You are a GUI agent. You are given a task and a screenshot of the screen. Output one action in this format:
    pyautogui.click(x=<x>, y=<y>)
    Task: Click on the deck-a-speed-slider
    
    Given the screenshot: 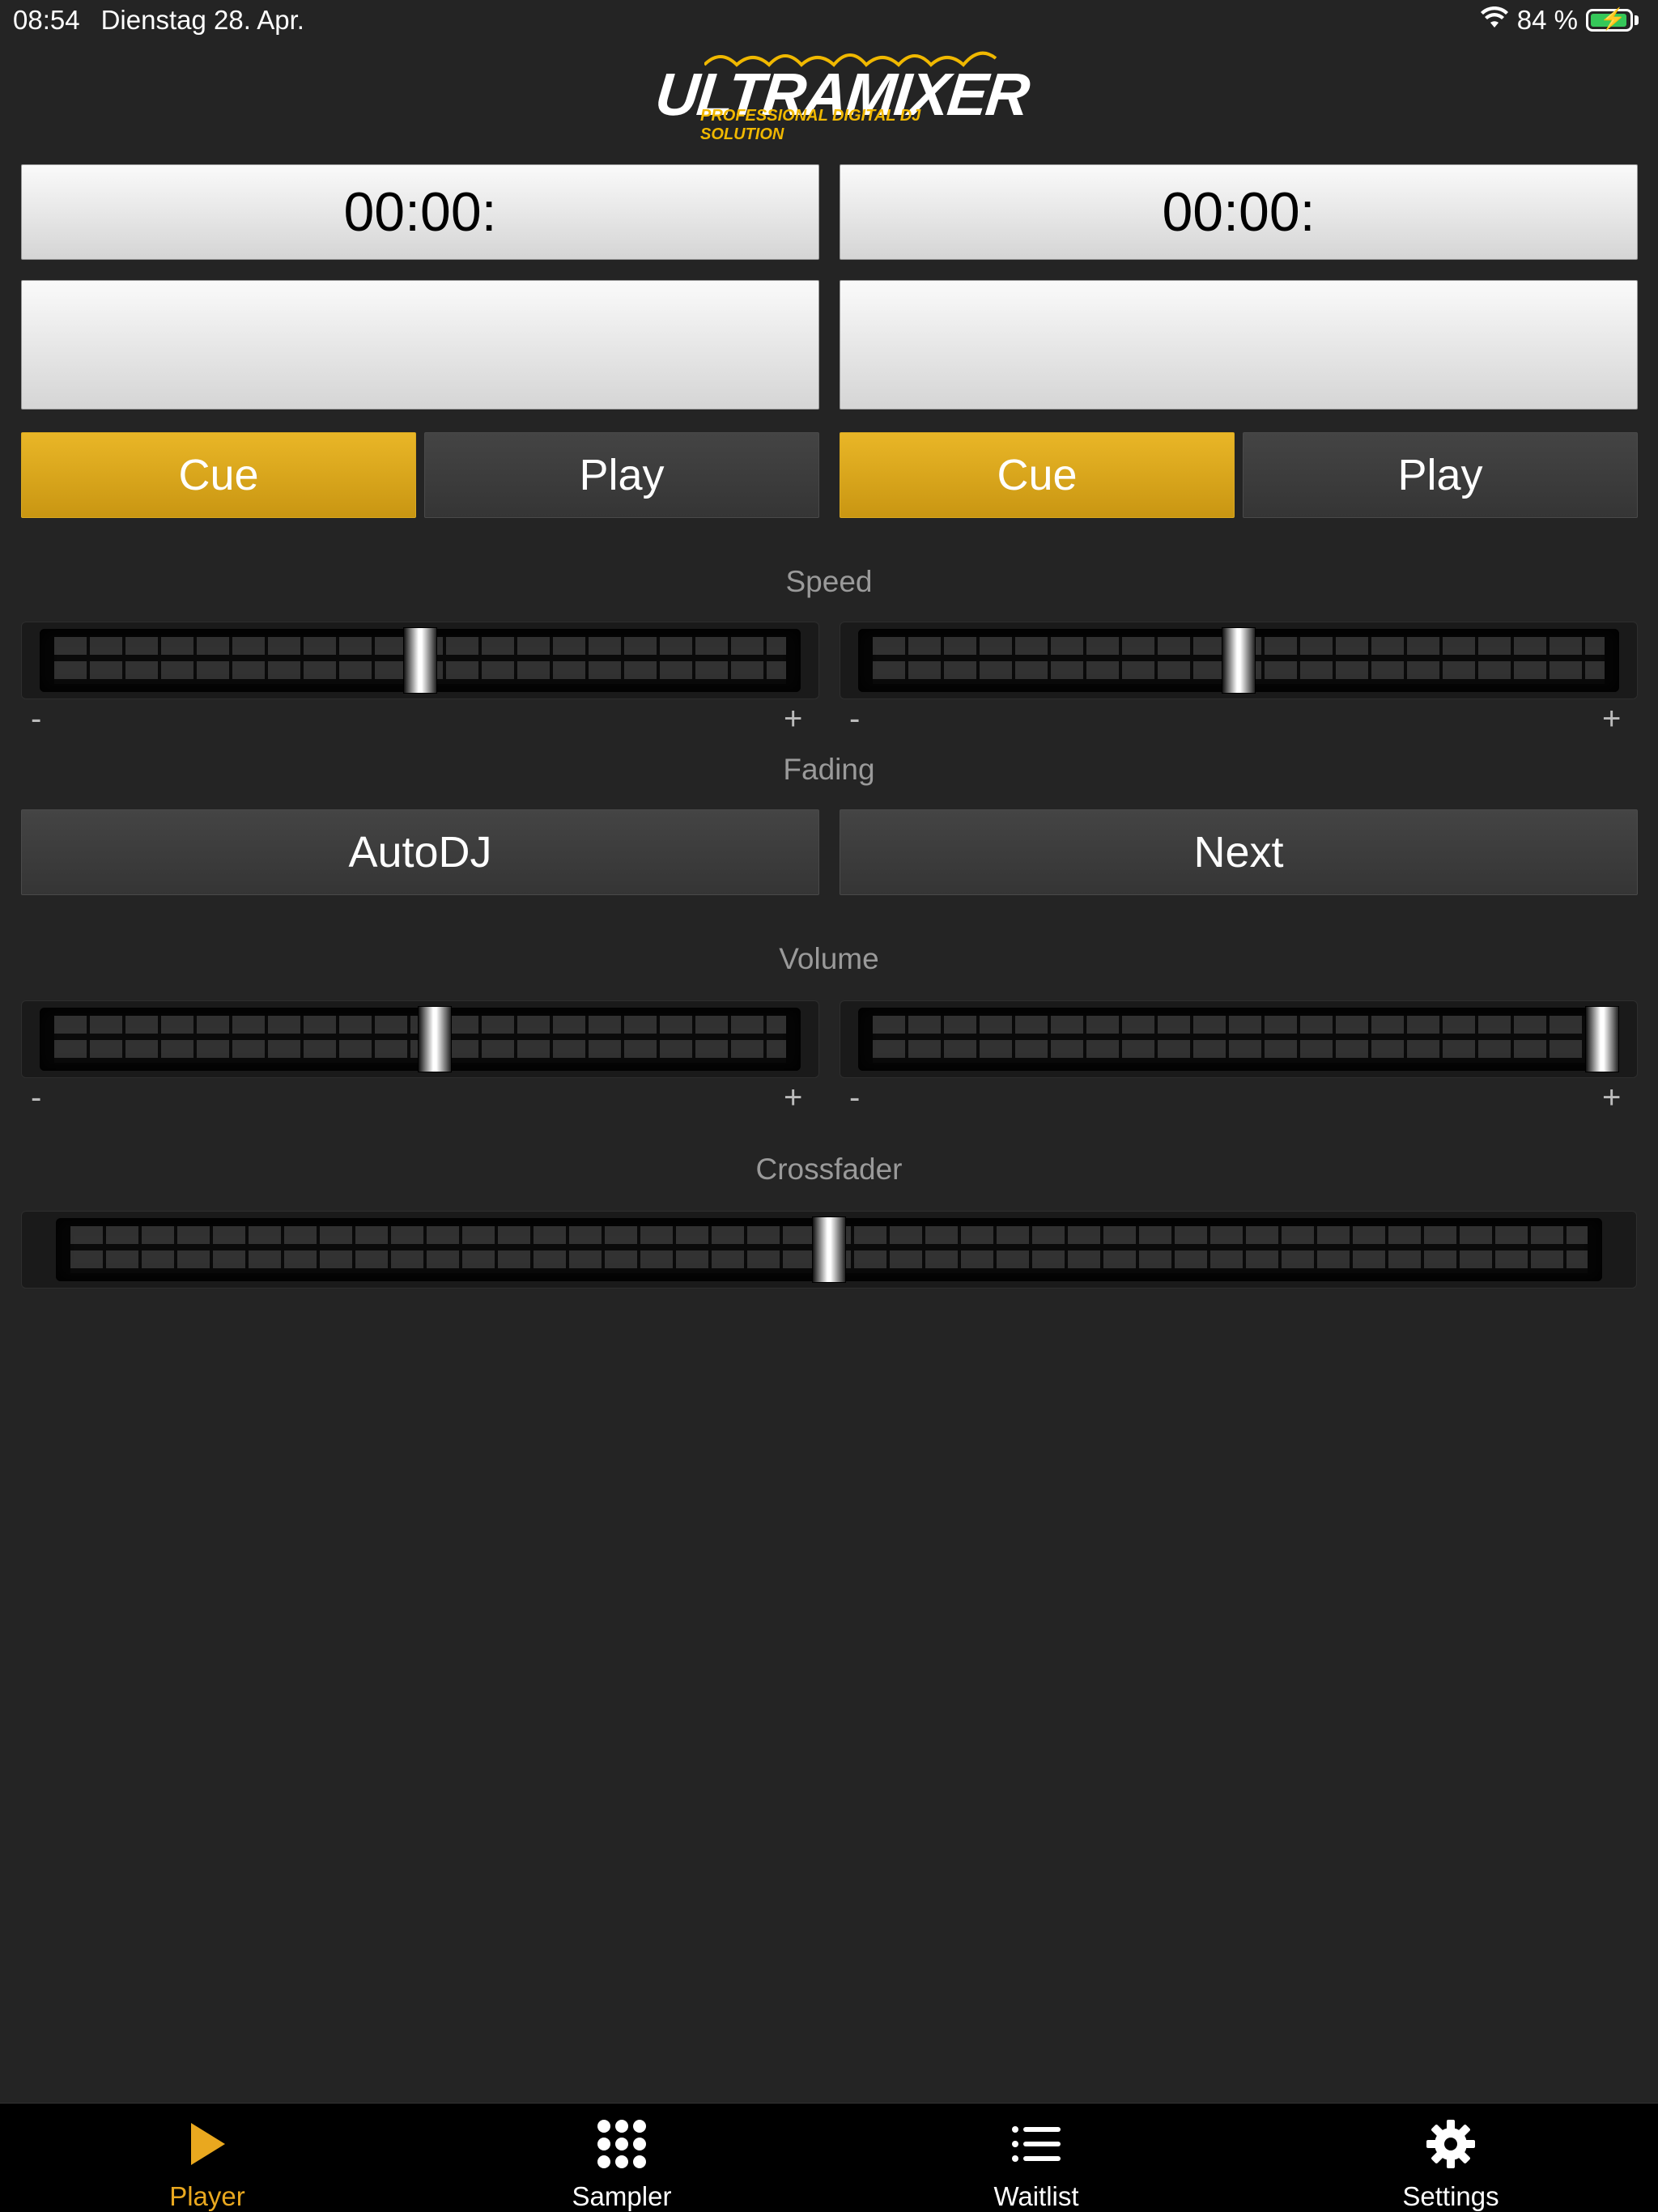 What is the action you would take?
    pyautogui.click(x=420, y=660)
    